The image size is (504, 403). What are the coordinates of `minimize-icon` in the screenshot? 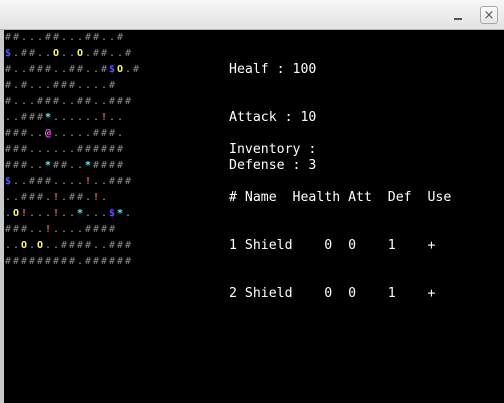 It's located at (458, 15).